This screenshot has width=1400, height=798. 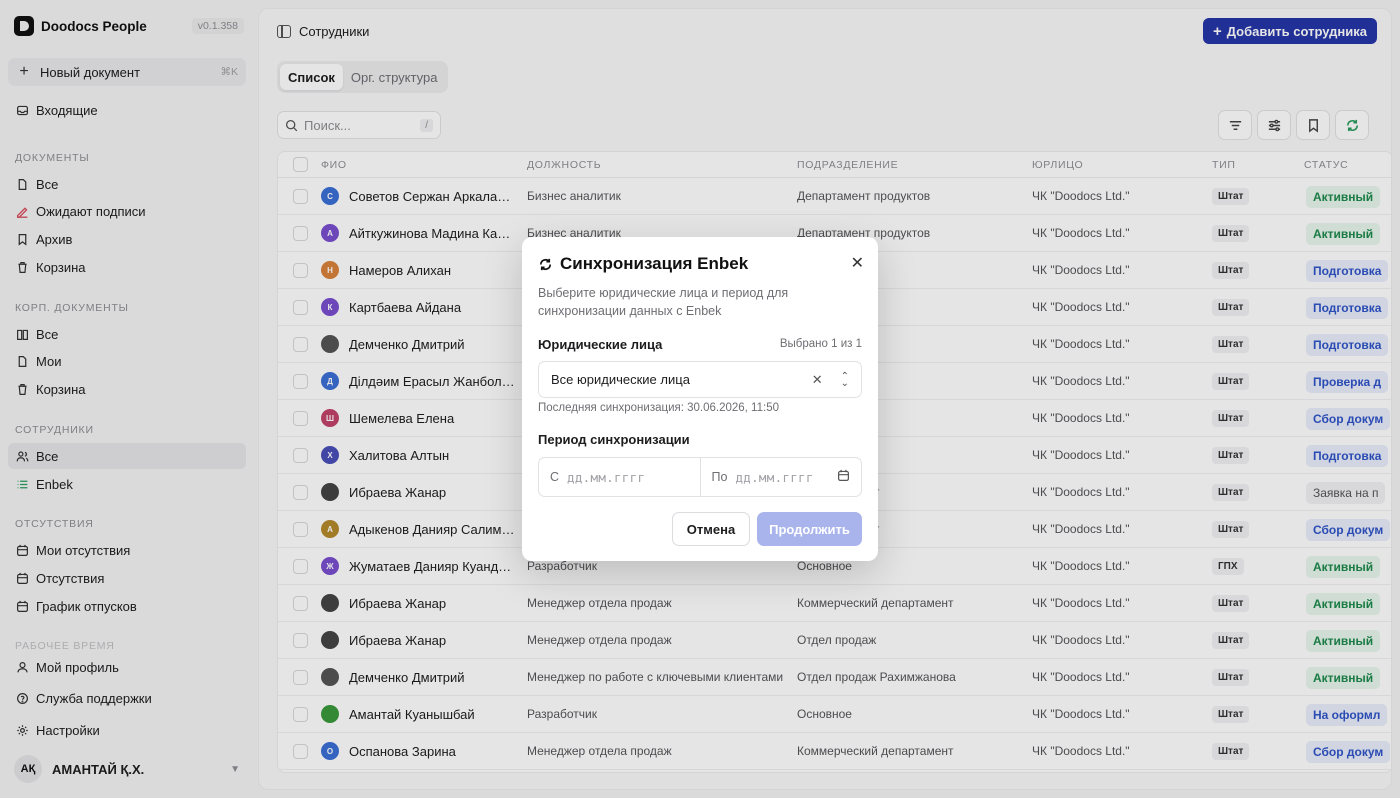 What do you see at coordinates (774, 477) in the screenshot?
I see `date-to-placeholder: дд.мм.гггг` at bounding box center [774, 477].